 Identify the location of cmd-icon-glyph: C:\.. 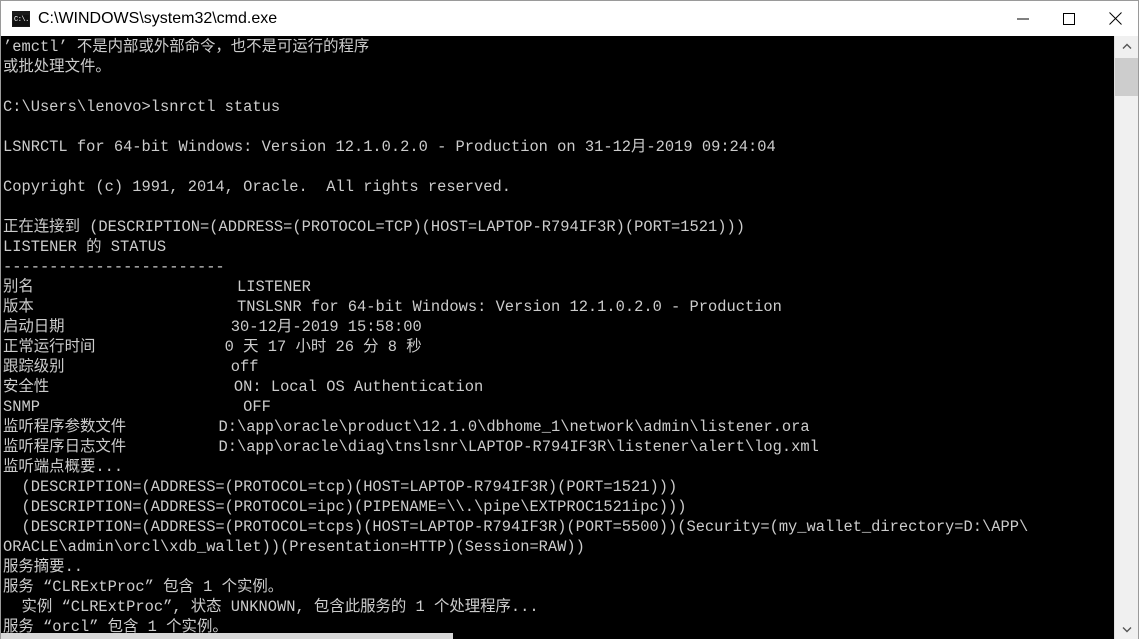
(21, 20).